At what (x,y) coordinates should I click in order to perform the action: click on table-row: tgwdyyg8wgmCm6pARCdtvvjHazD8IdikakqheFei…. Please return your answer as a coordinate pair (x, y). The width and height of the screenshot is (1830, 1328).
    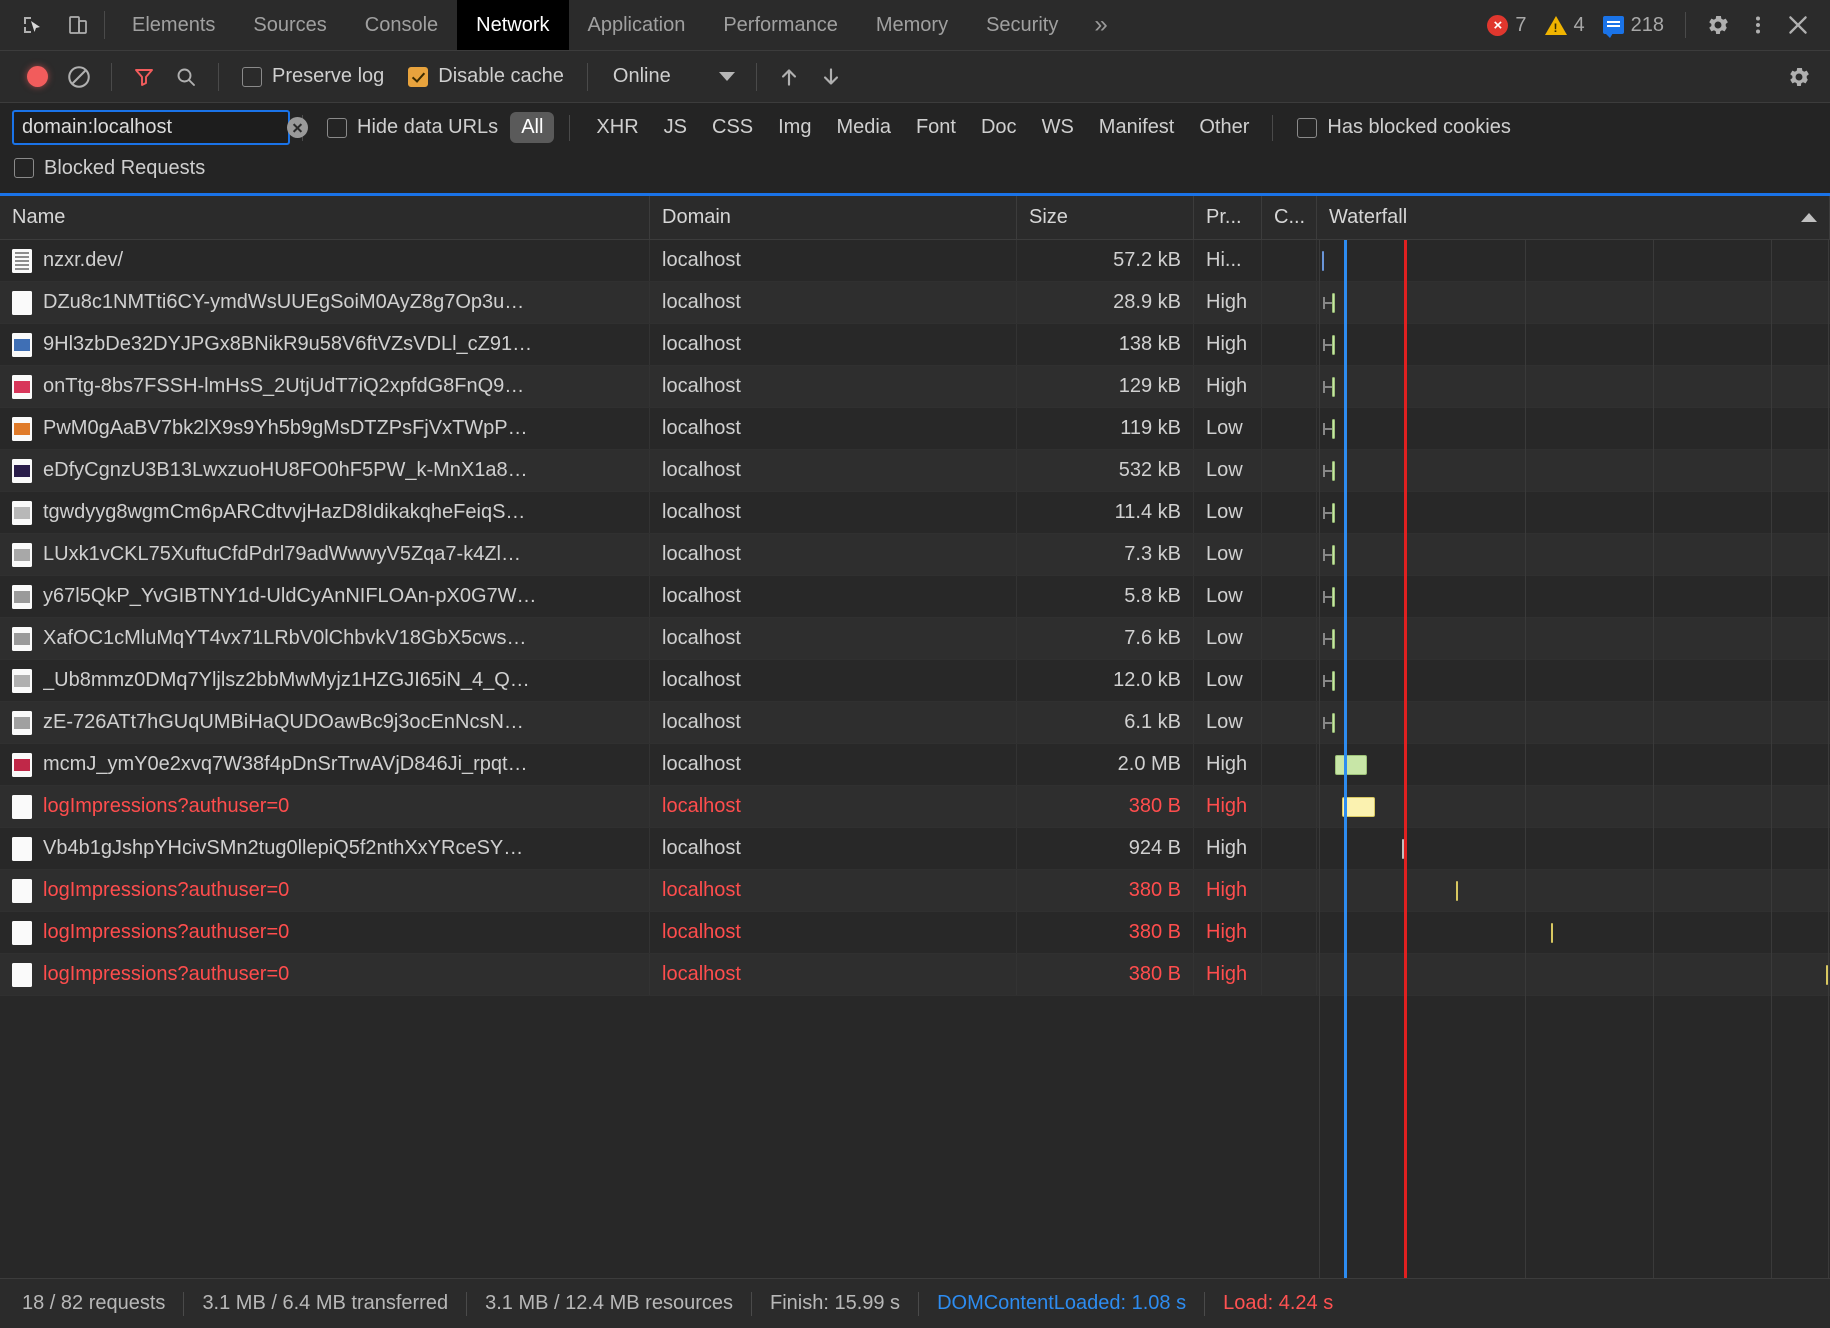
    Looking at the image, I should click on (915, 513).